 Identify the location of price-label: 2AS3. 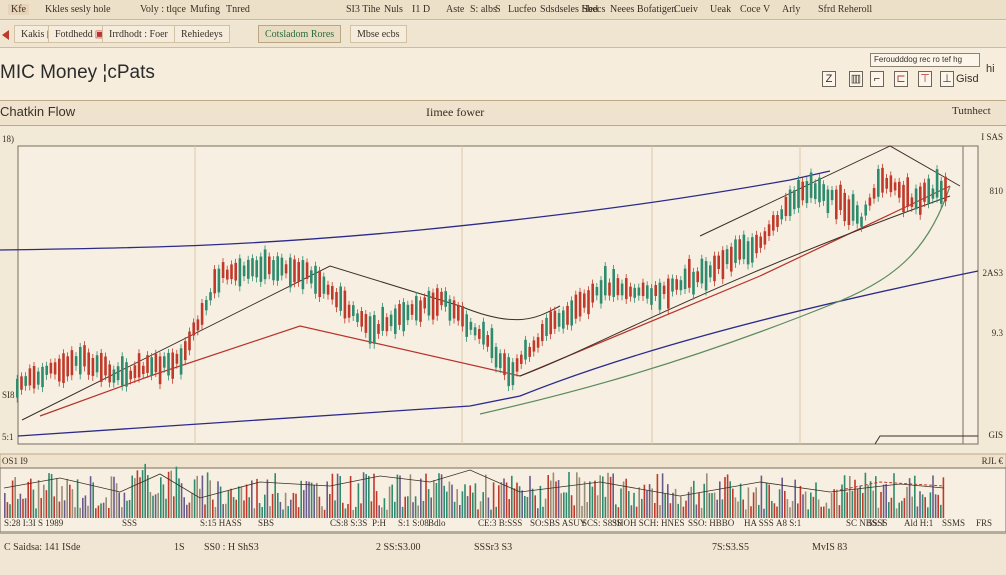
(992, 273).